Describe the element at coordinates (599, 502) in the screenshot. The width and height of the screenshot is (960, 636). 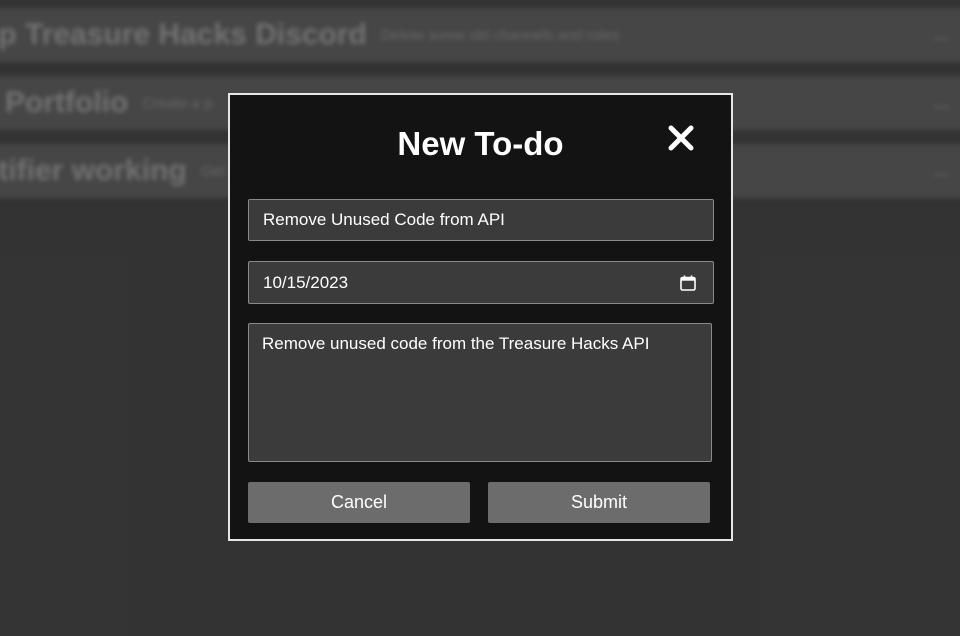
I see `submit-button: Submit` at that location.